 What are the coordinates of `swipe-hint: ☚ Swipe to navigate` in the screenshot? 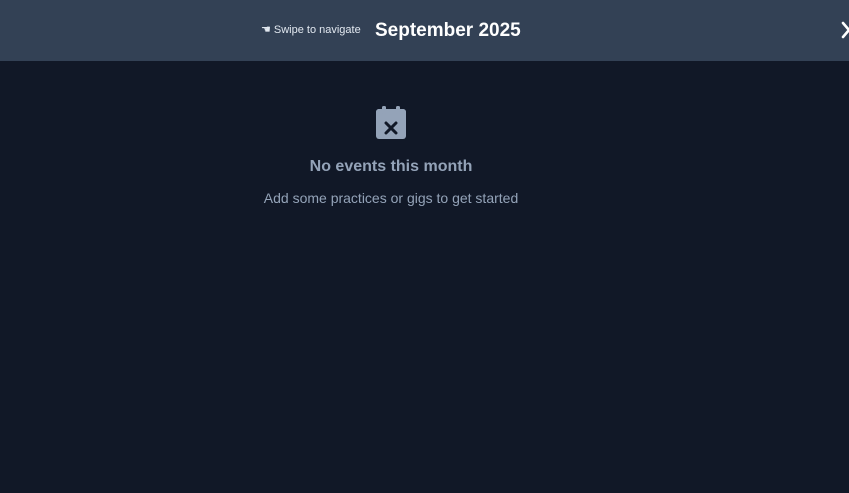 It's located at (311, 30).